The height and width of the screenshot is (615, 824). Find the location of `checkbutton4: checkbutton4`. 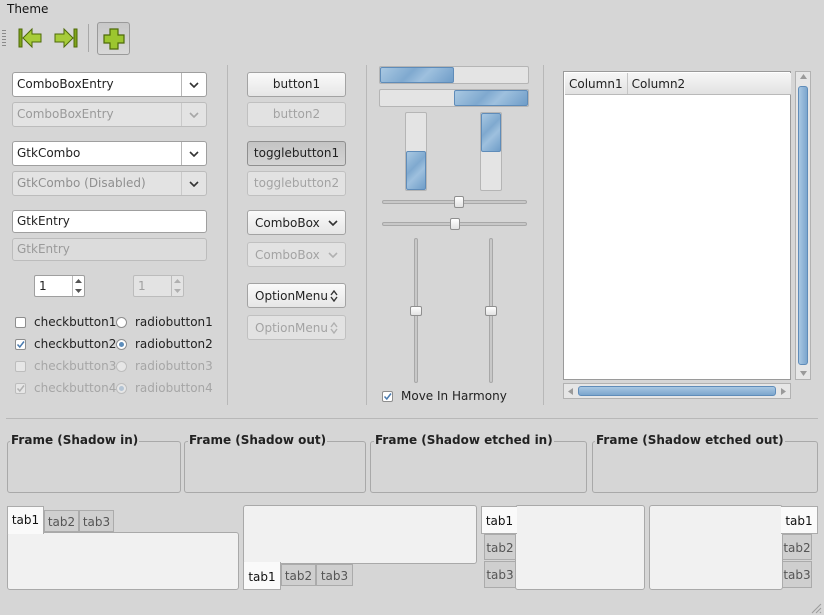

checkbutton4: checkbutton4 is located at coordinates (65, 388).